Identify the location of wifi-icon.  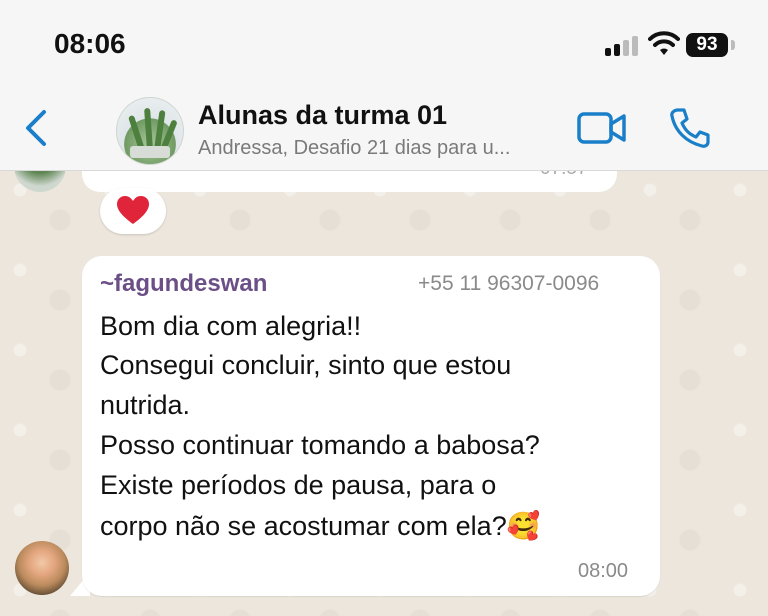
(664, 43).